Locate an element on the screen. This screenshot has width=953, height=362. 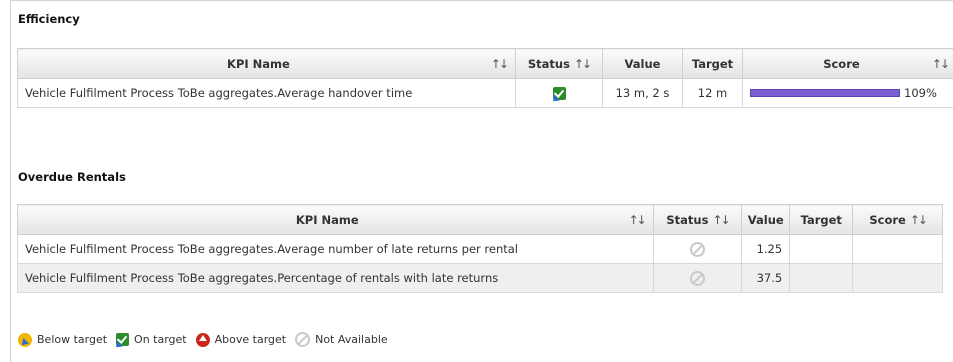
legend-item-above-target: Above target is located at coordinates (240, 339).